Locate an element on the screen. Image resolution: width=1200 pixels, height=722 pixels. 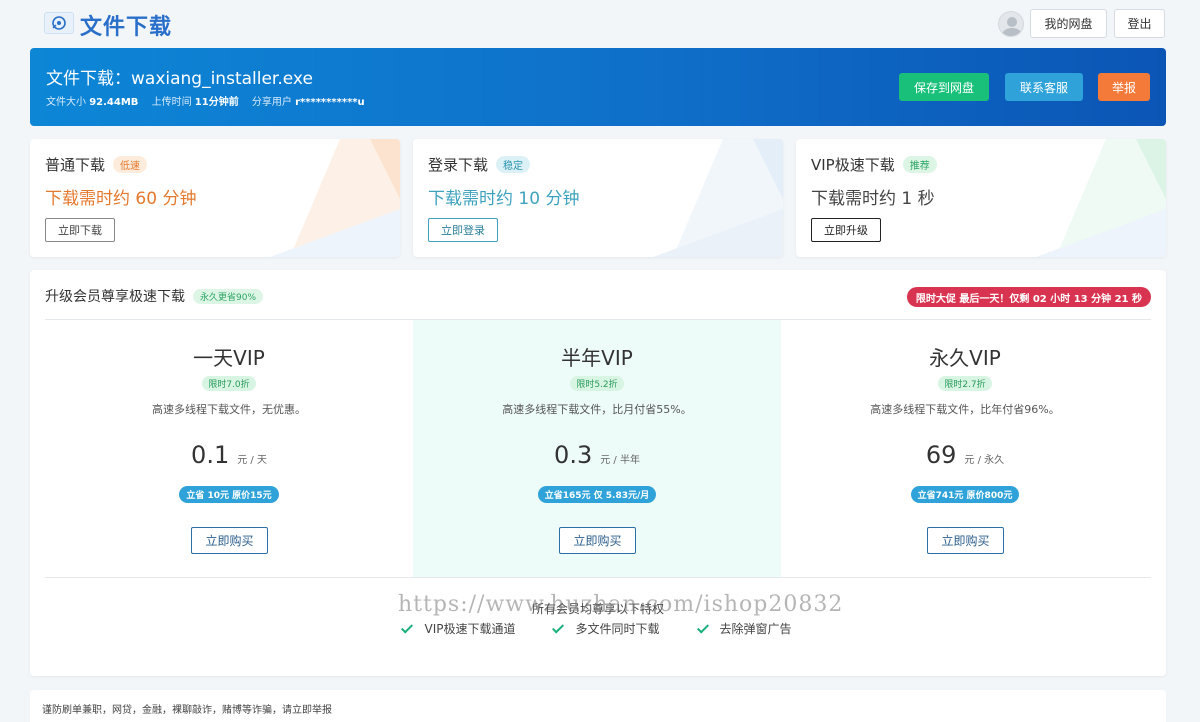
saving-badge: 立省741元 原价800元 is located at coordinates (965, 494).